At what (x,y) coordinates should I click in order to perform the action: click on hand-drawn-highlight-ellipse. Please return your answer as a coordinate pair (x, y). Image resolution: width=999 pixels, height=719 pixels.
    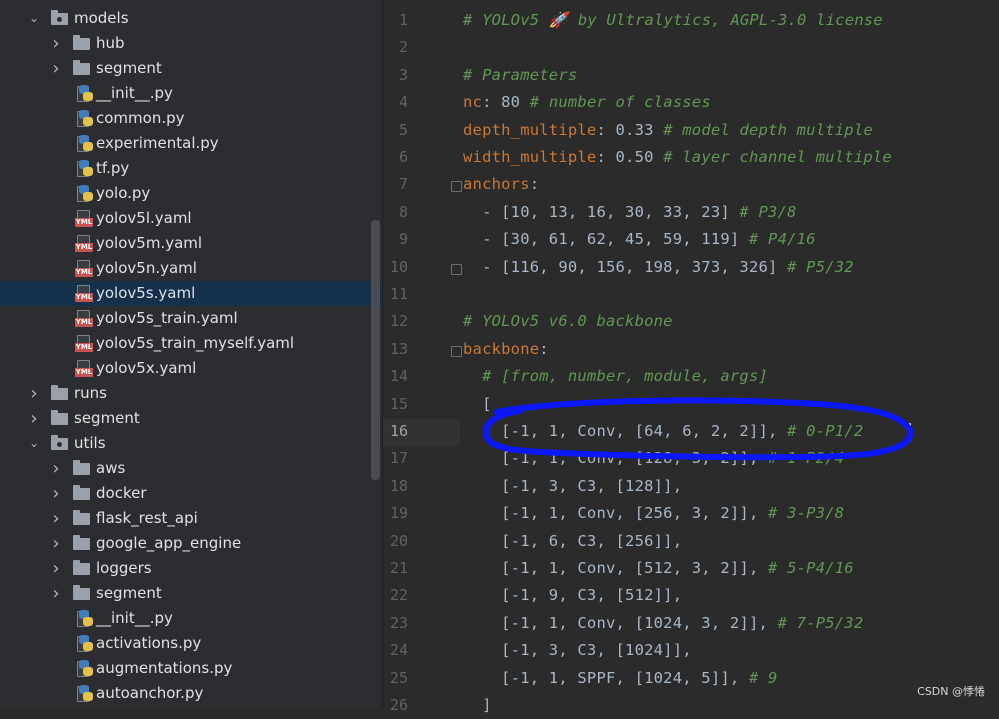
    Looking at the image, I should click on (698, 429).